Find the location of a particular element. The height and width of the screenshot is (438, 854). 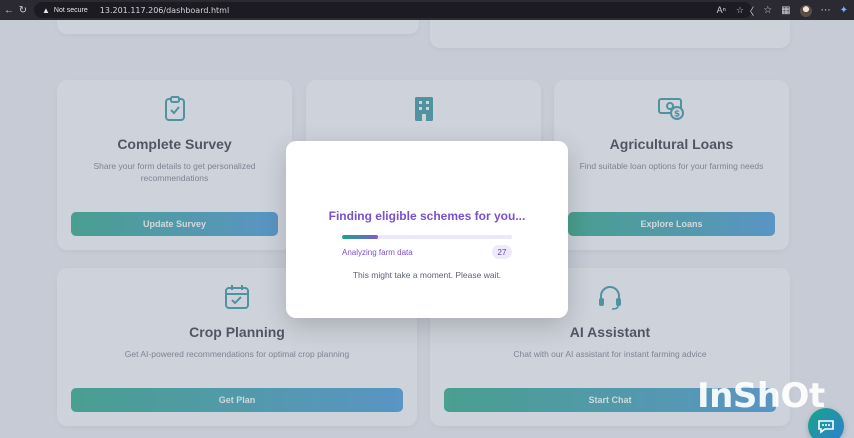

url-text: 13.201.117.206/dashboard.html is located at coordinates (164, 10).